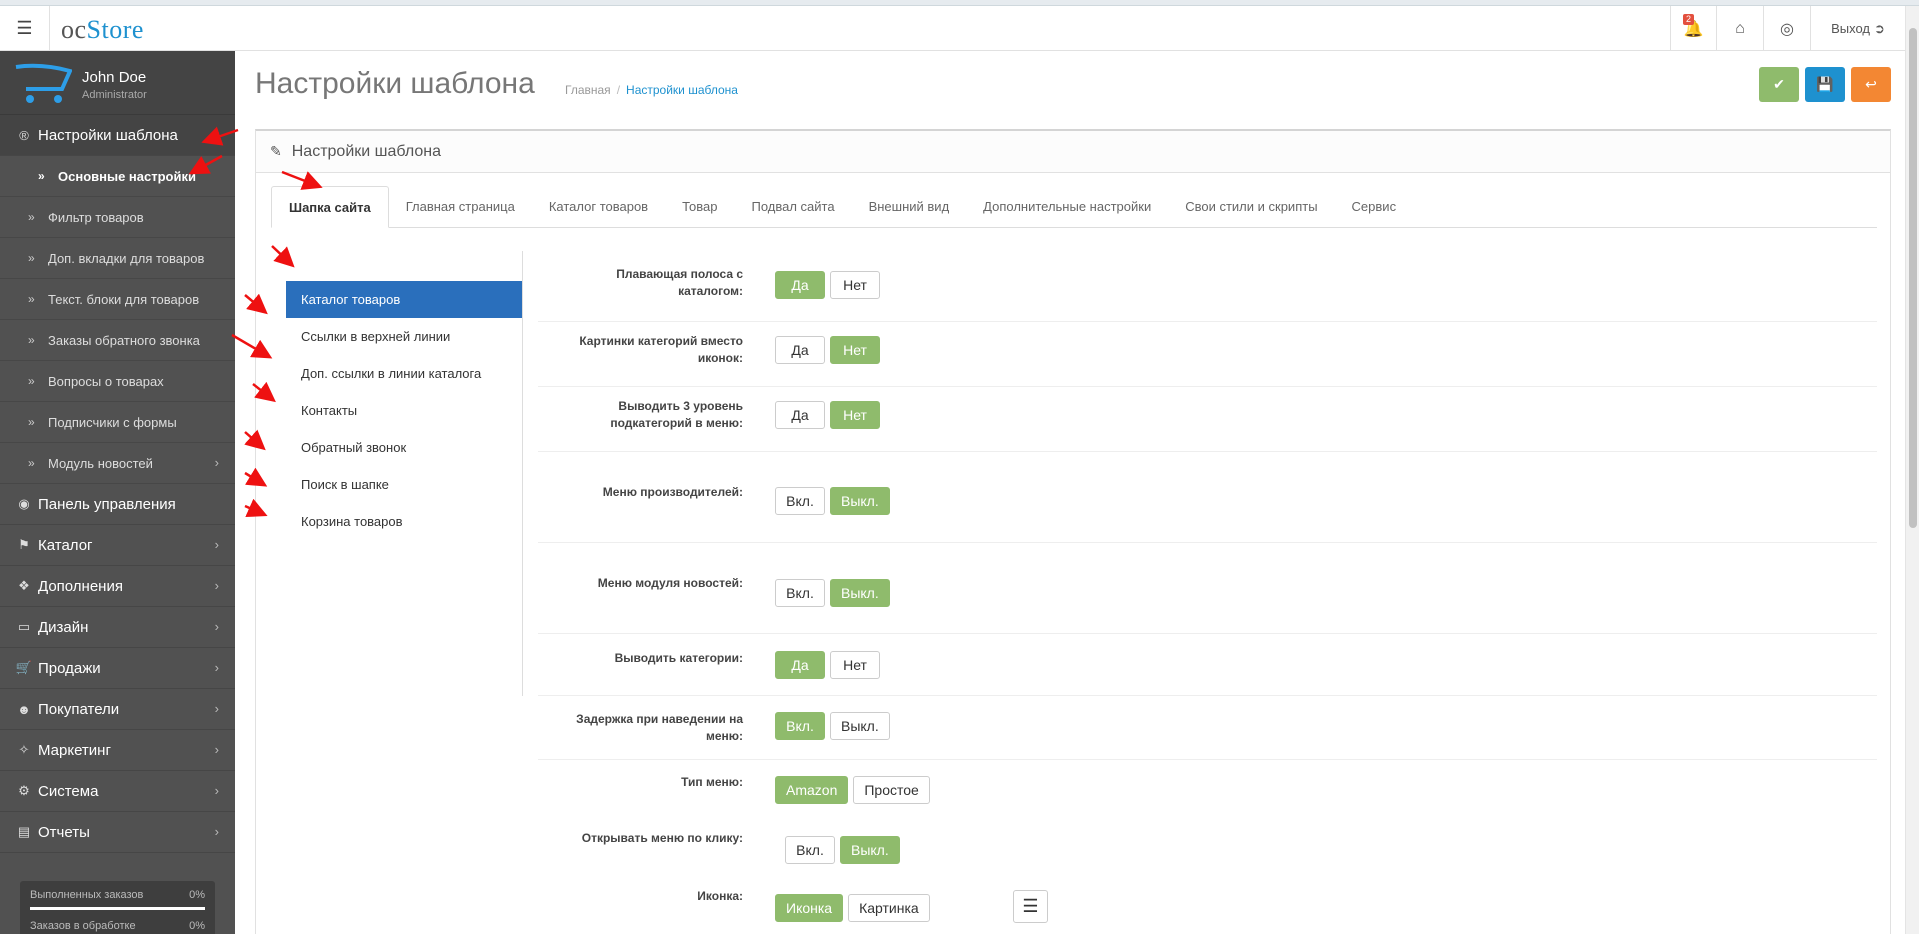  I want to click on tab-home-page: Главная страница, so click(460, 207).